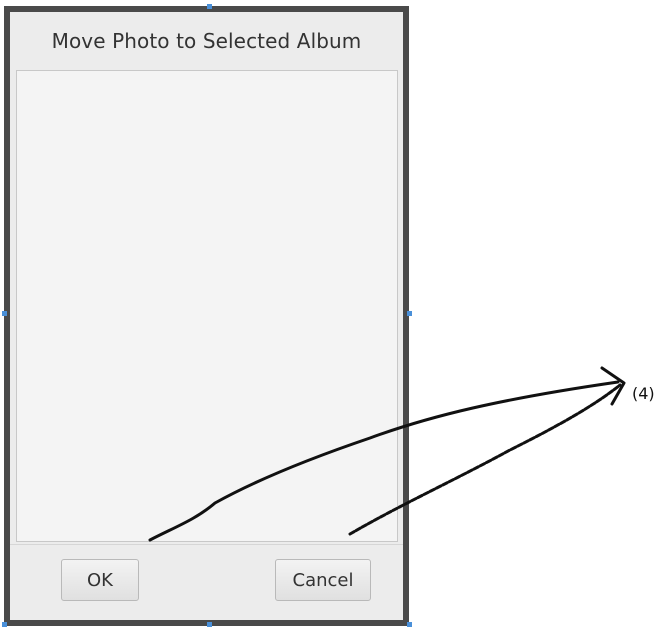 The width and height of the screenshot is (661, 629). I want to click on annotation-arrow-from-cancel, so click(485, 459).